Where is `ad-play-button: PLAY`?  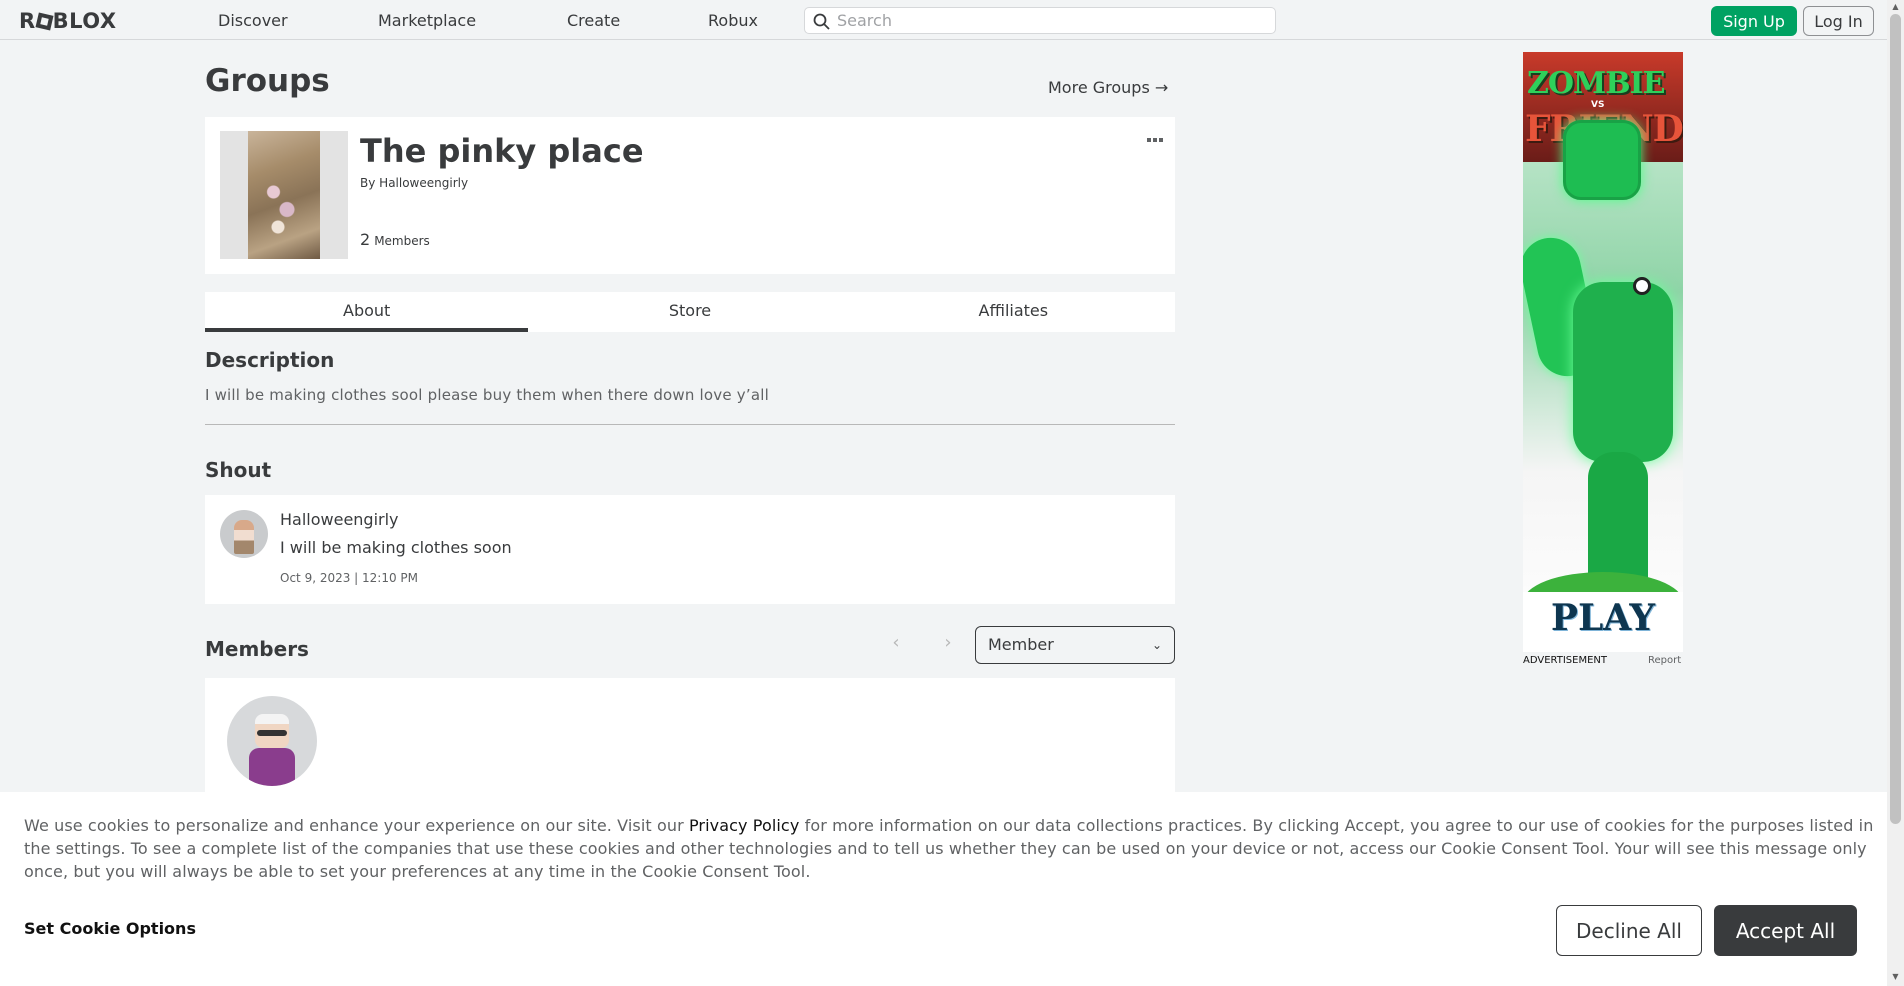
ad-play-button: PLAY is located at coordinates (1603, 618).